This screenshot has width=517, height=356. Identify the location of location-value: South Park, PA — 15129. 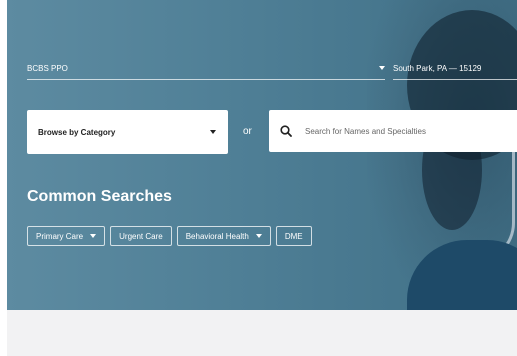
(437, 68).